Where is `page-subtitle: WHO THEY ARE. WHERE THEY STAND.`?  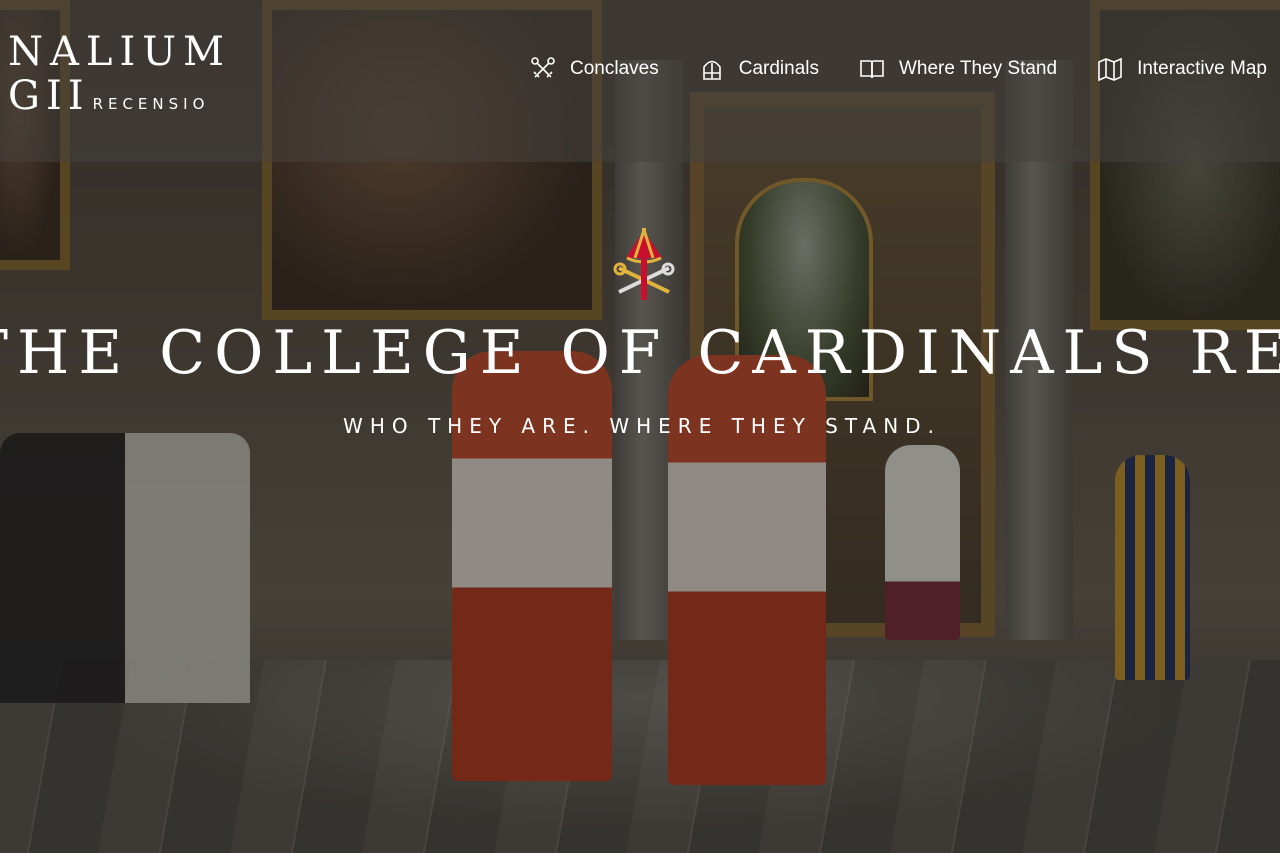
page-subtitle: WHO THEY ARE. WHERE THEY STAND. is located at coordinates (642, 426).